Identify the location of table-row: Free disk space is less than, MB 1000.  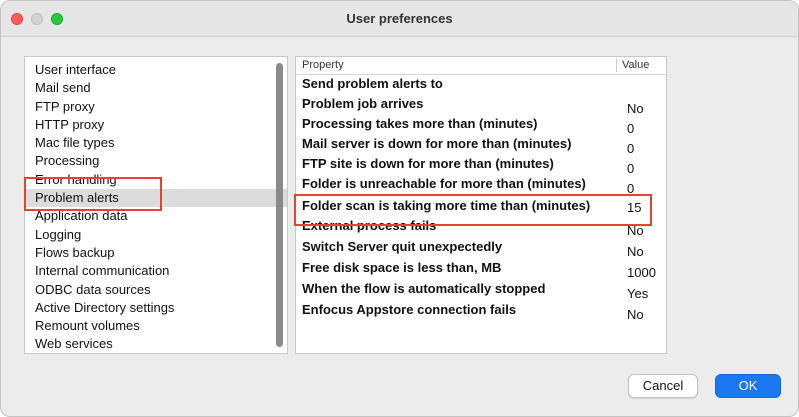
(481, 270).